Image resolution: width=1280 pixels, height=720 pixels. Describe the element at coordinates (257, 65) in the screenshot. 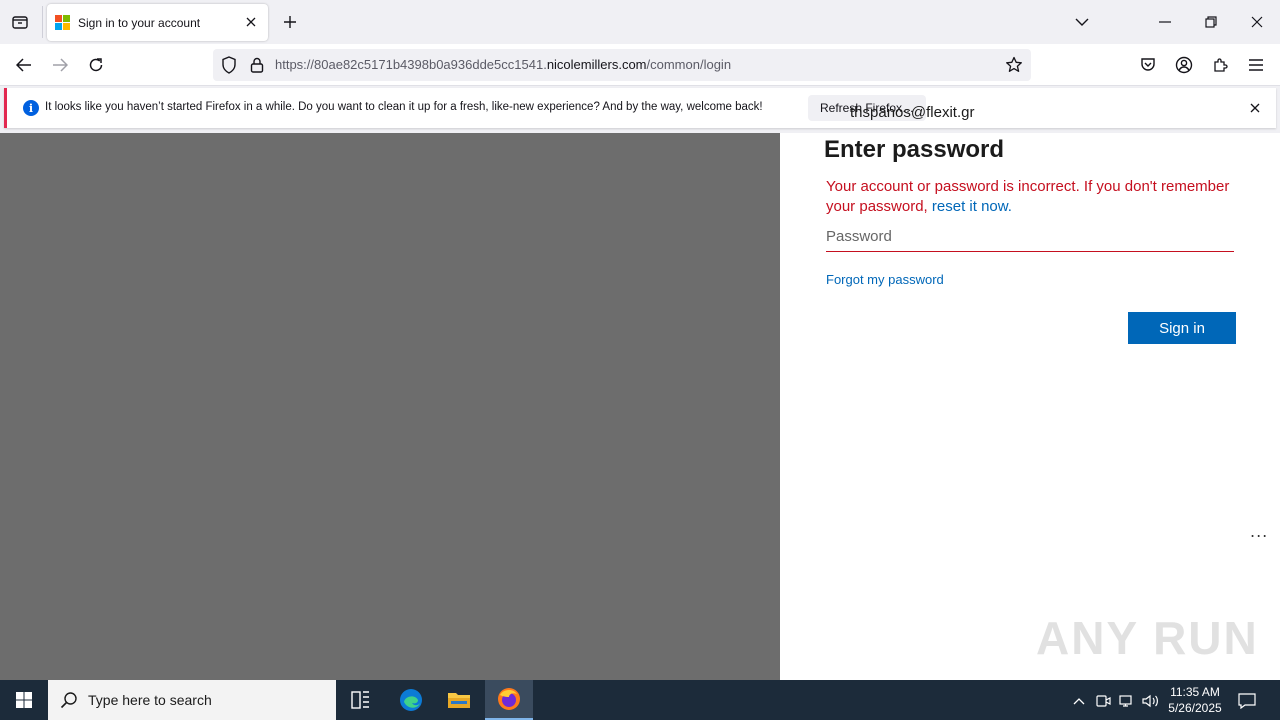

I see `lock-icon` at that location.